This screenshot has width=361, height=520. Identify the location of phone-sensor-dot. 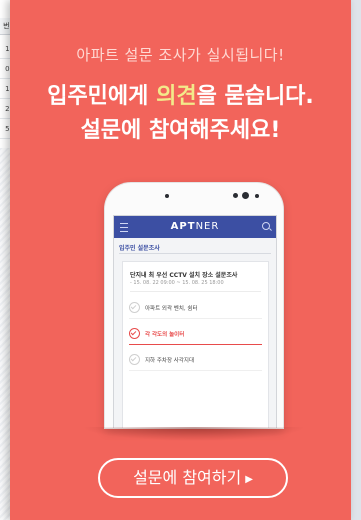
(257, 196).